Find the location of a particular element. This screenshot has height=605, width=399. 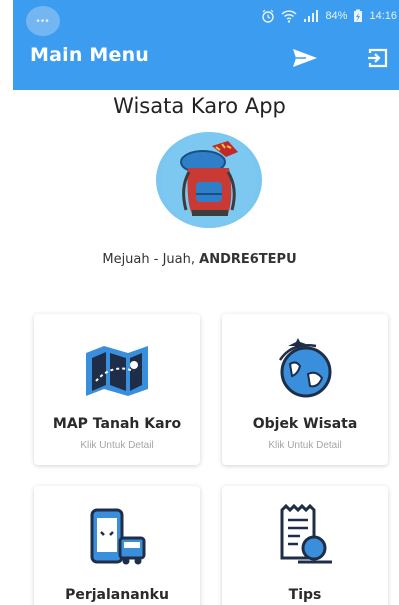

card-label: Objek Wisata is located at coordinates (305, 424).